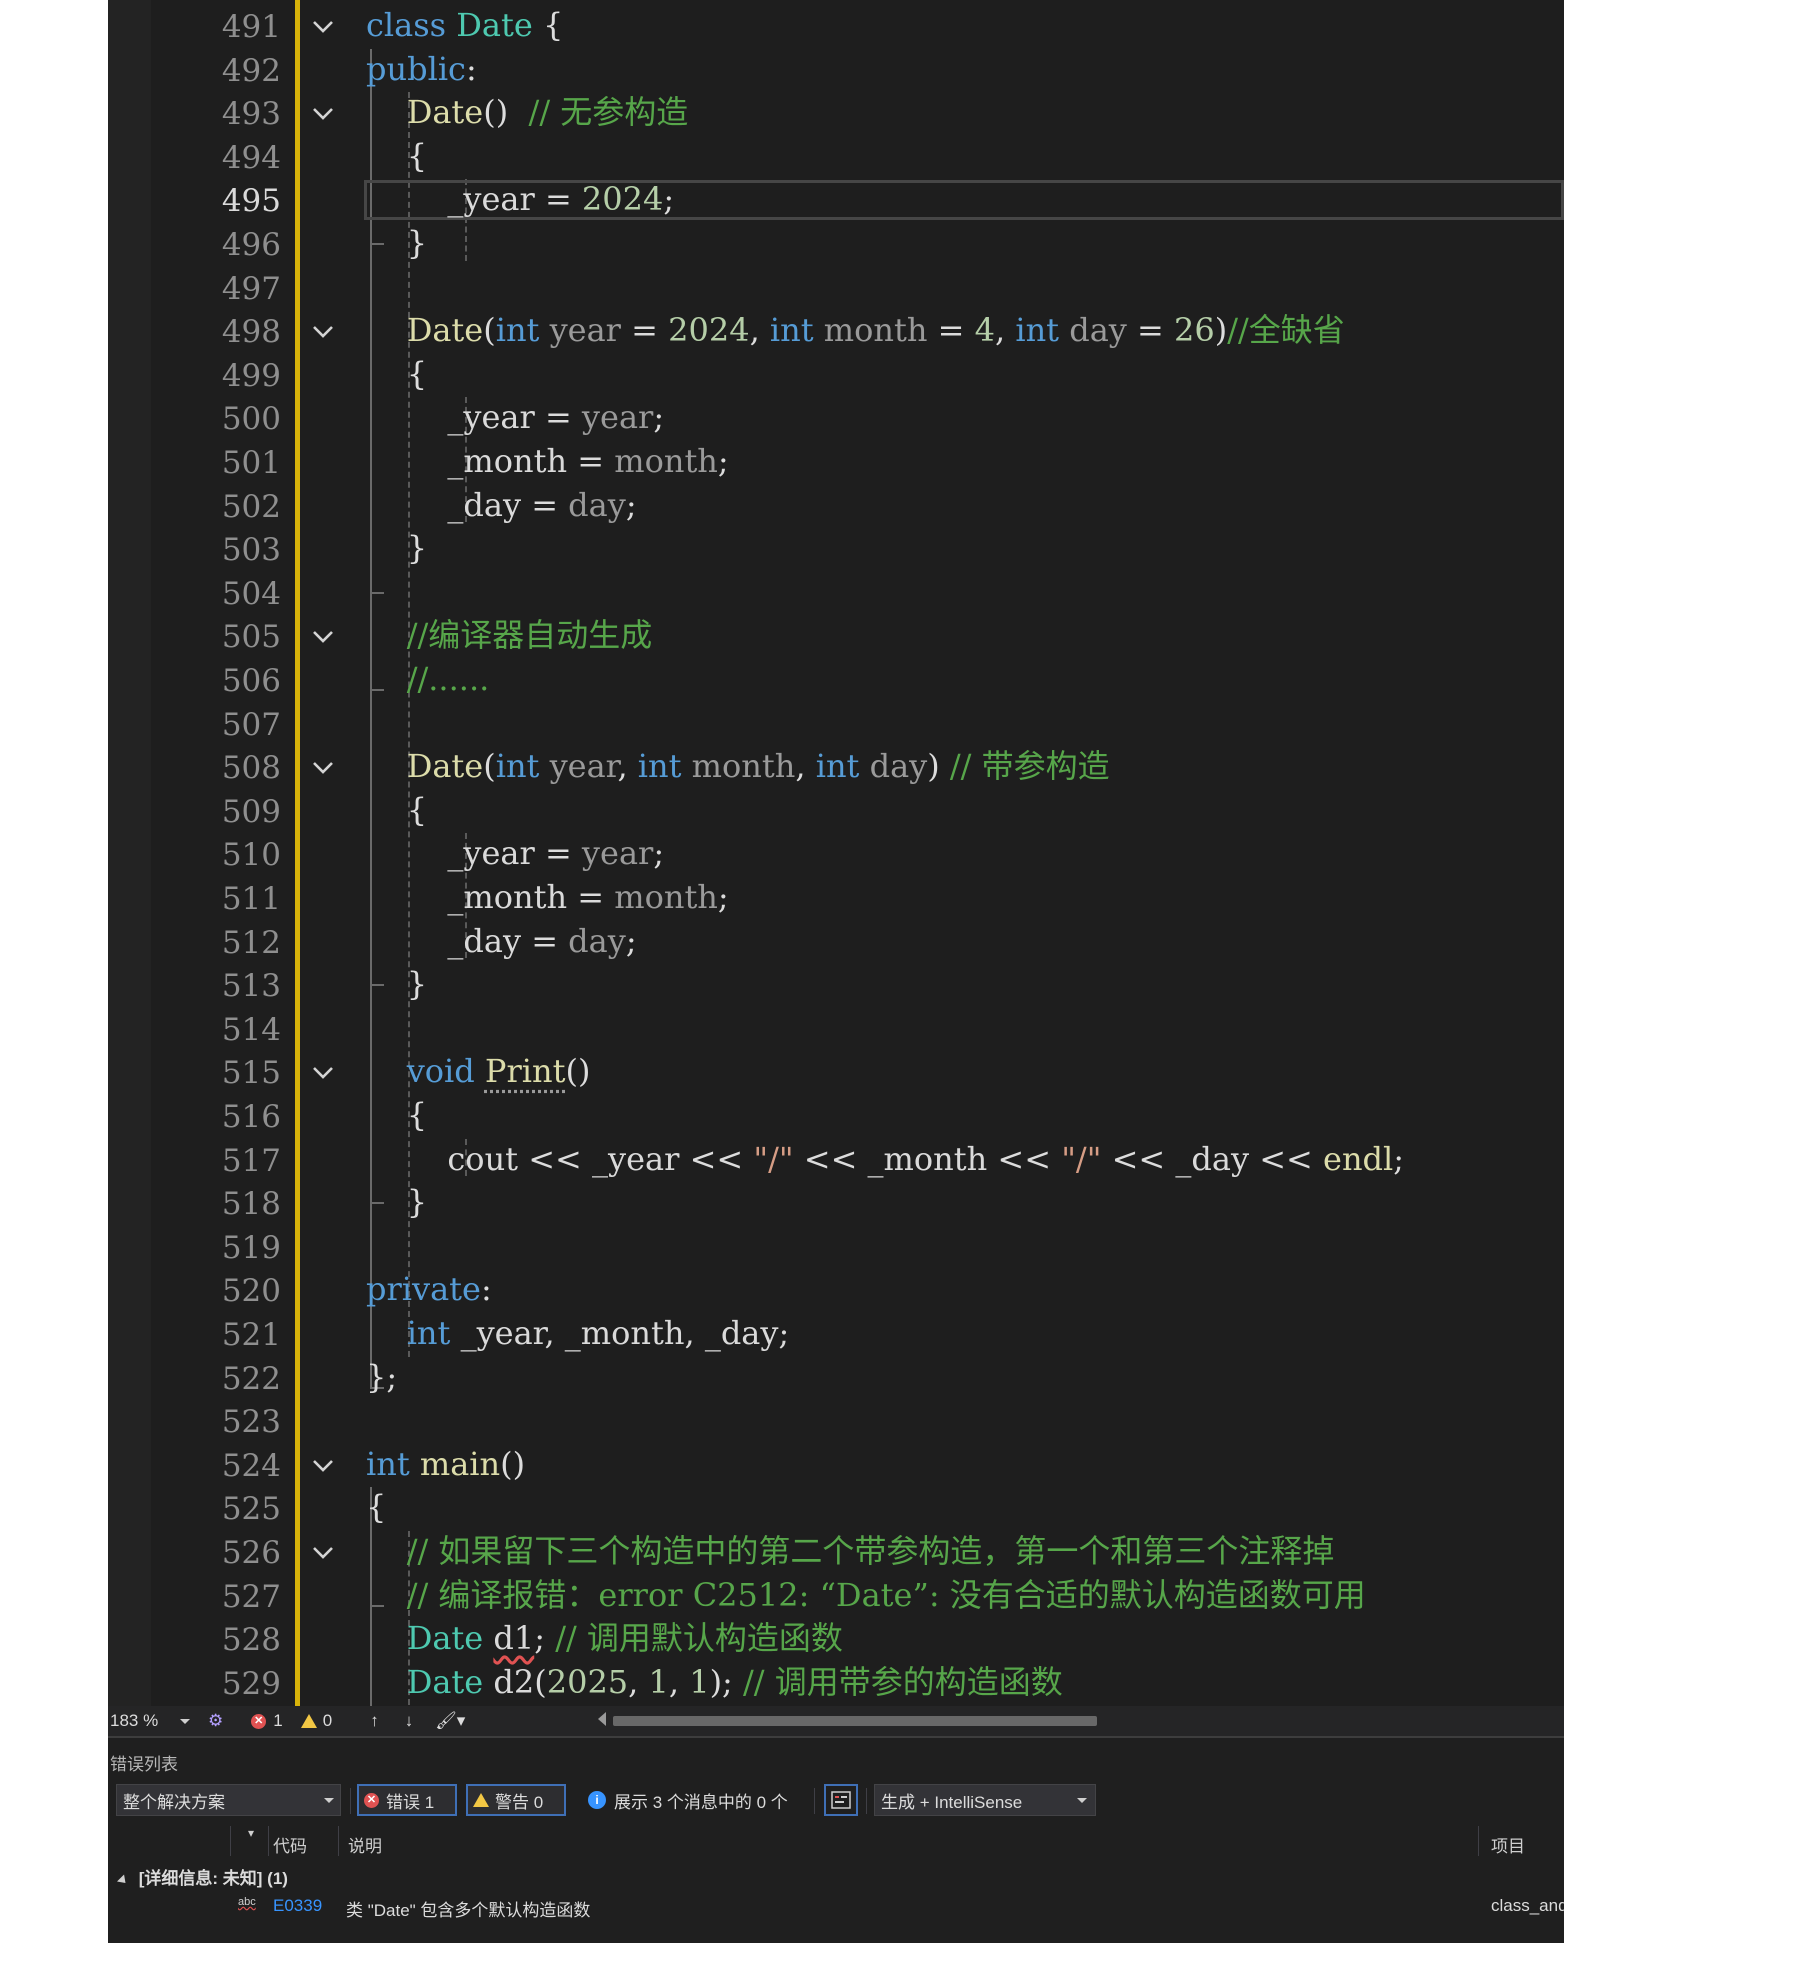  Describe the element at coordinates (251, 1553) in the screenshot. I see `line-number: 526` at that location.